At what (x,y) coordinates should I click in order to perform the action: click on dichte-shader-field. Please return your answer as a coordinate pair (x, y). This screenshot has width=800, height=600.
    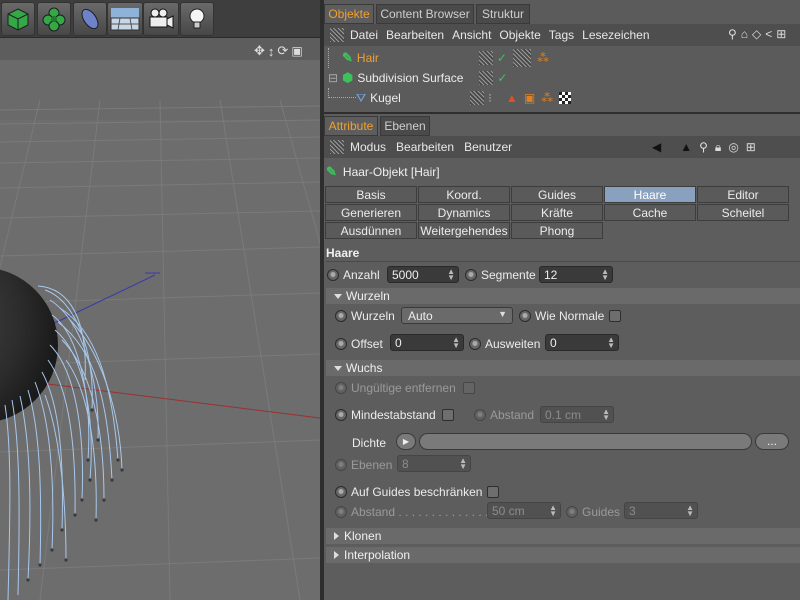
    Looking at the image, I should click on (585, 441).